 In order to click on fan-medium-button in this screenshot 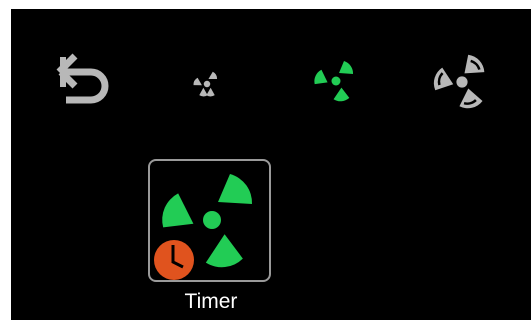, I will do `click(336, 81)`.